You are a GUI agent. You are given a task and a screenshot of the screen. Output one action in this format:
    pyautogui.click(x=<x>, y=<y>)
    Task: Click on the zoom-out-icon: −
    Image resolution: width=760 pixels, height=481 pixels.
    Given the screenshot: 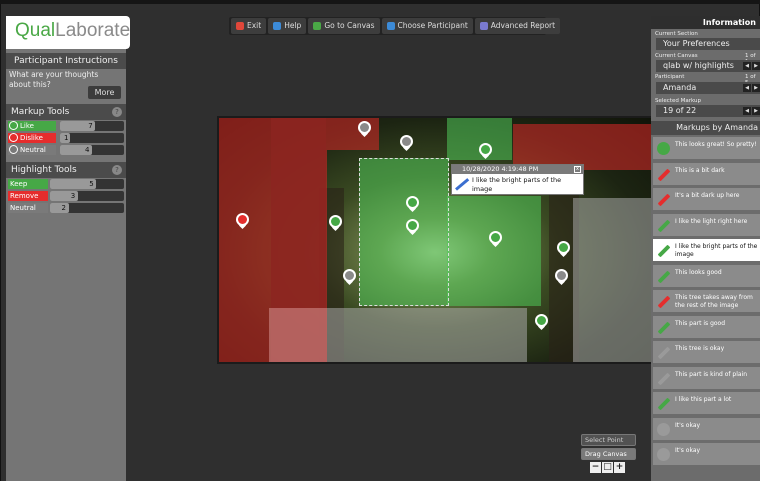 What is the action you would take?
    pyautogui.click(x=595, y=467)
    